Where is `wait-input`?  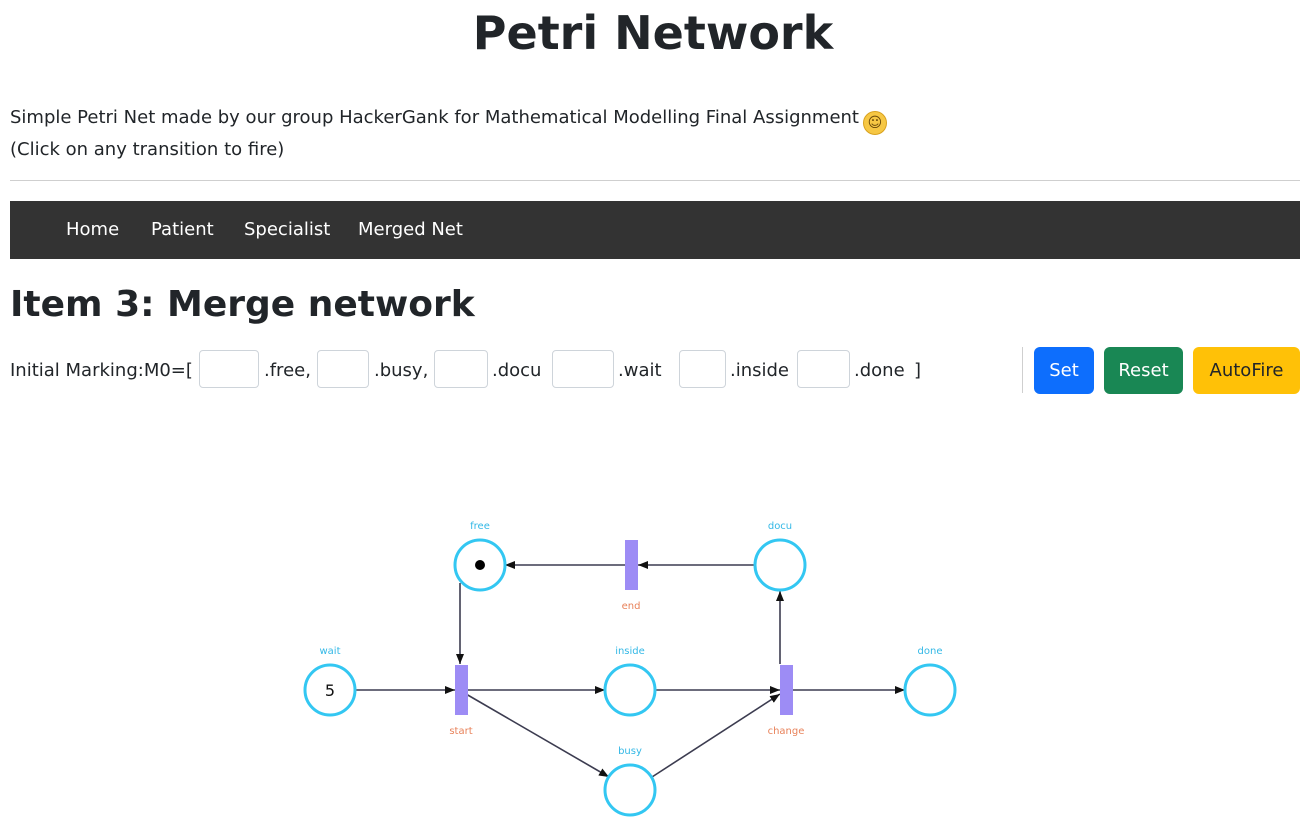
wait-input is located at coordinates (583, 369).